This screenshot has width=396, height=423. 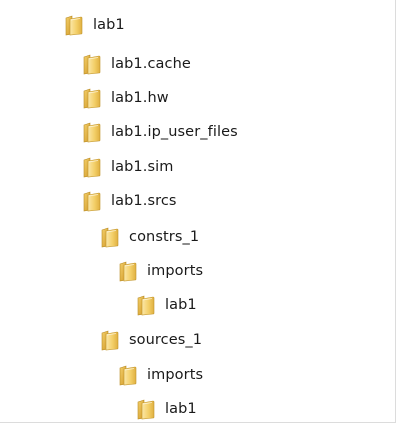 I want to click on tree-item-sources-1: sources_1, so click(x=151, y=340).